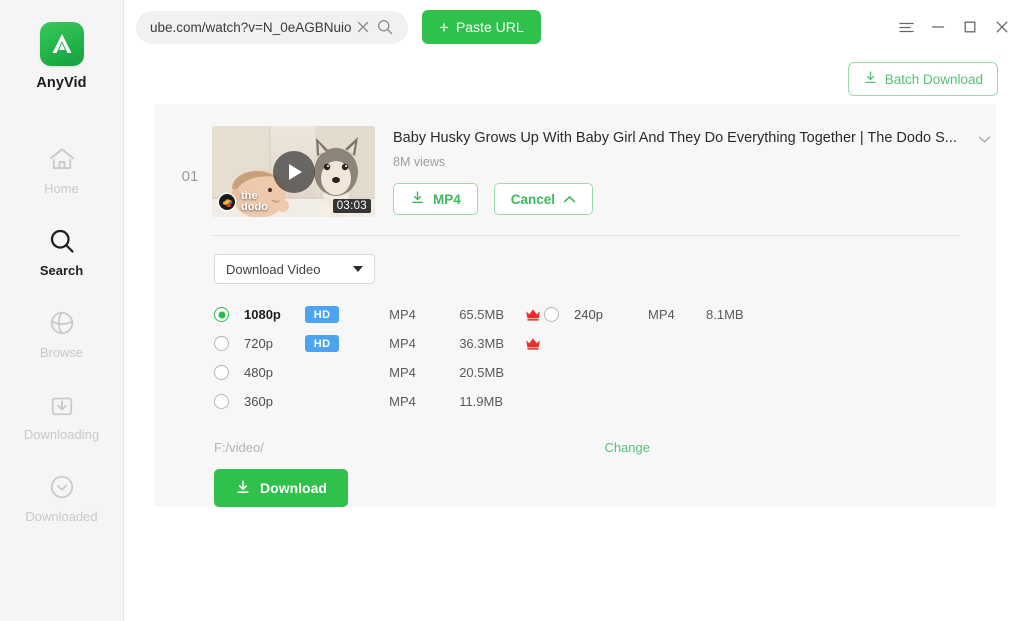  I want to click on paste-url-button: + Paste URL, so click(481, 27).